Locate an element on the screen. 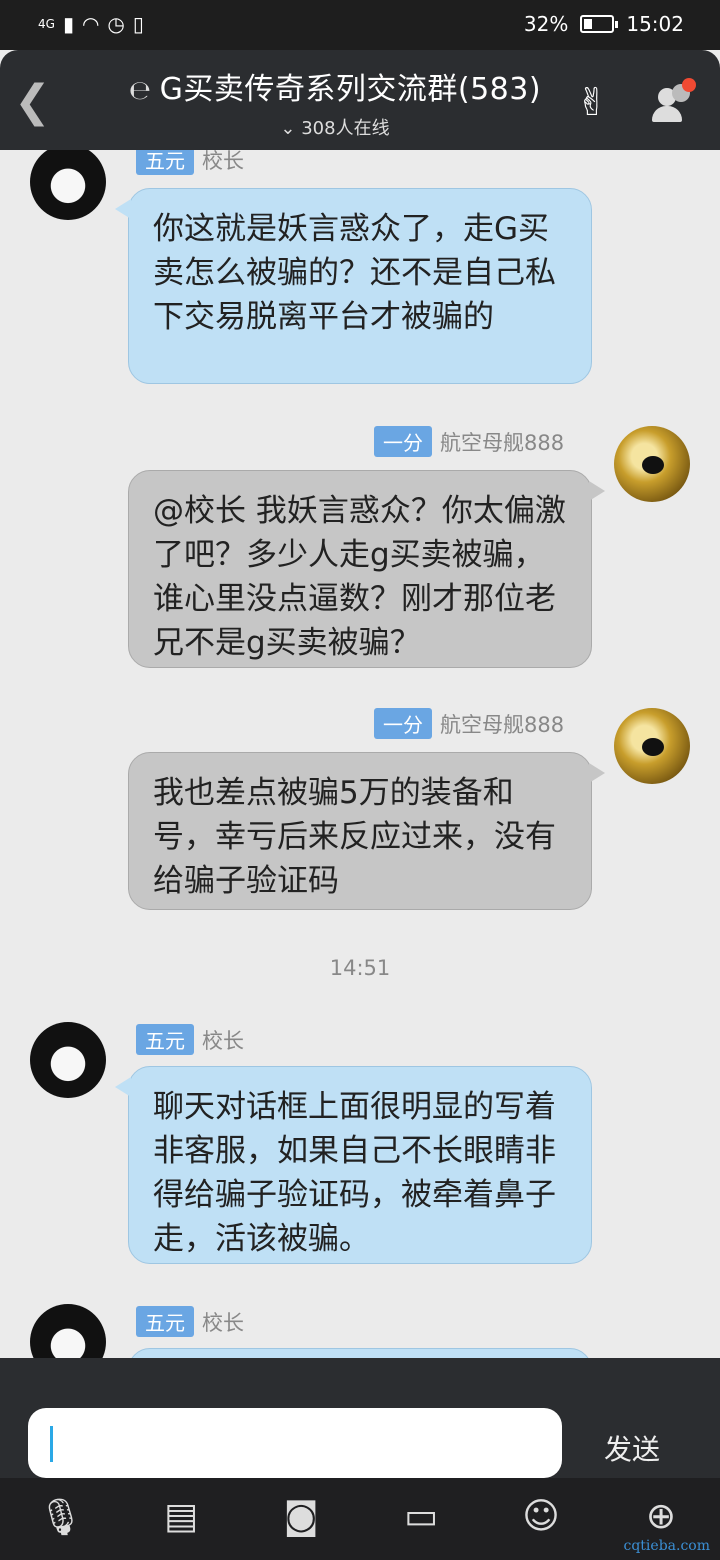 The height and width of the screenshot is (1560, 720). chat-header: ❮ ℮ G买卖传奇系列交流群(583) ⌄ 308人在线 ✌ is located at coordinates (360, 100).